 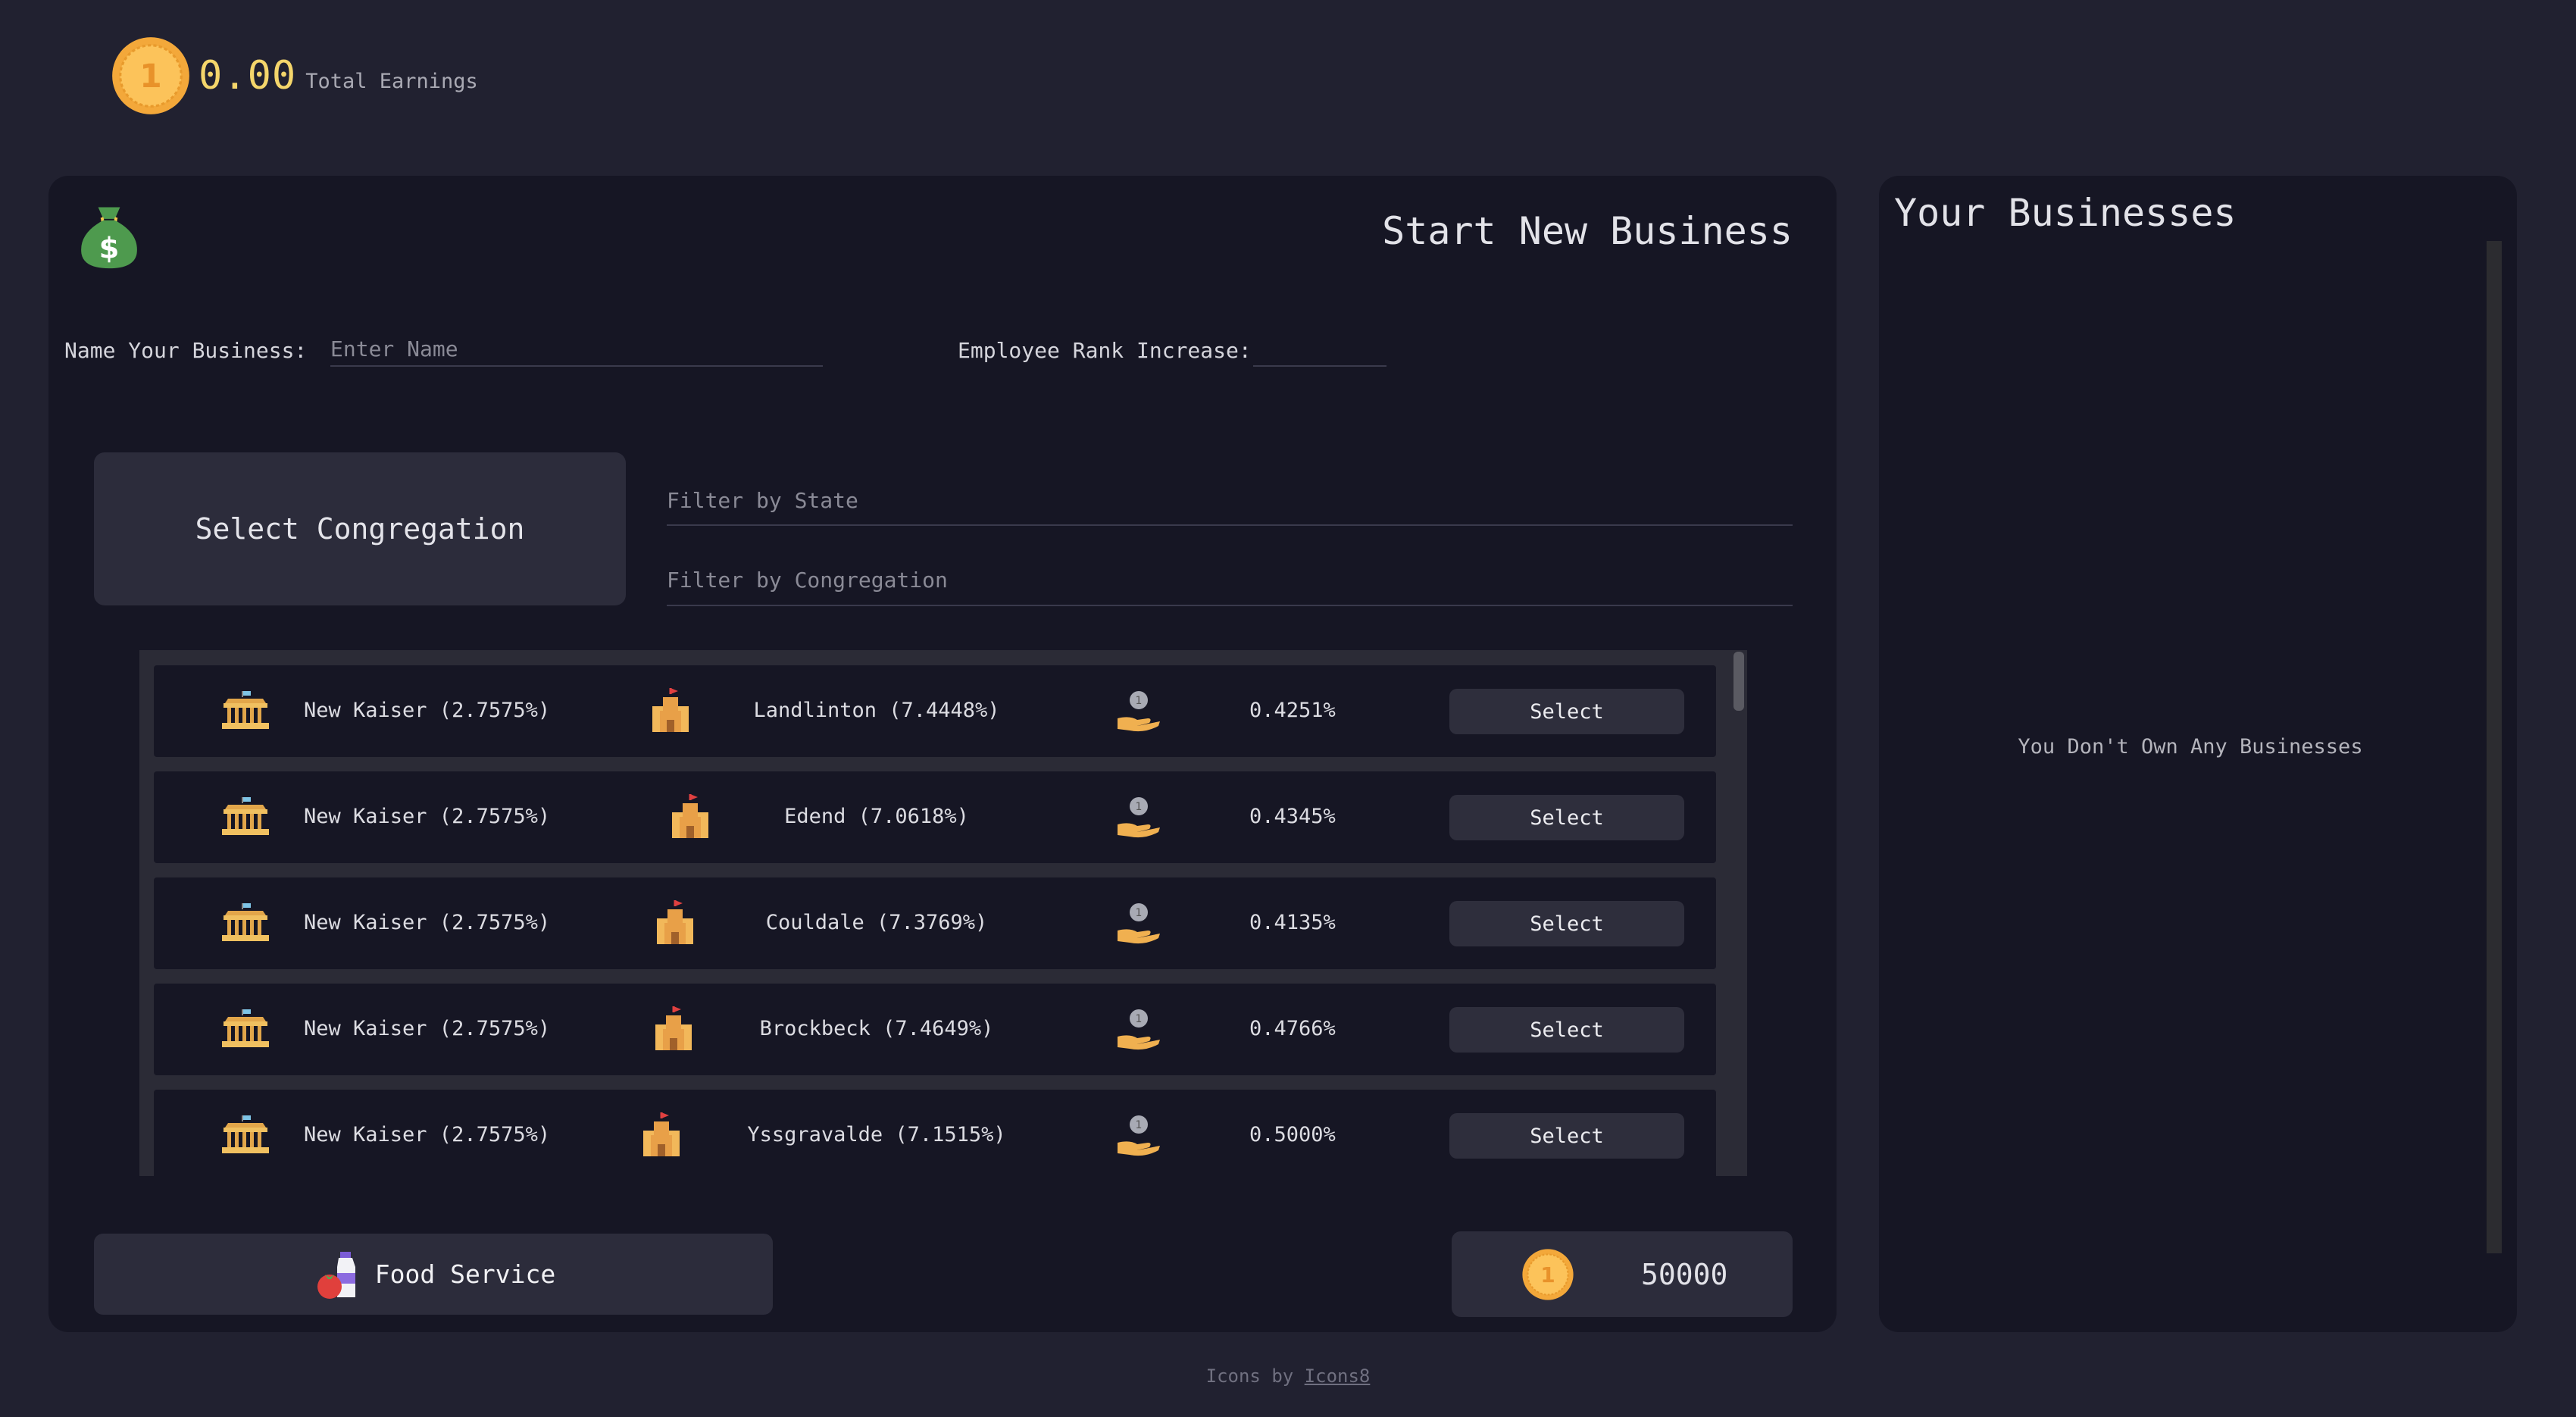 What do you see at coordinates (1319, 349) in the screenshot?
I see `employee-rank-input` at bounding box center [1319, 349].